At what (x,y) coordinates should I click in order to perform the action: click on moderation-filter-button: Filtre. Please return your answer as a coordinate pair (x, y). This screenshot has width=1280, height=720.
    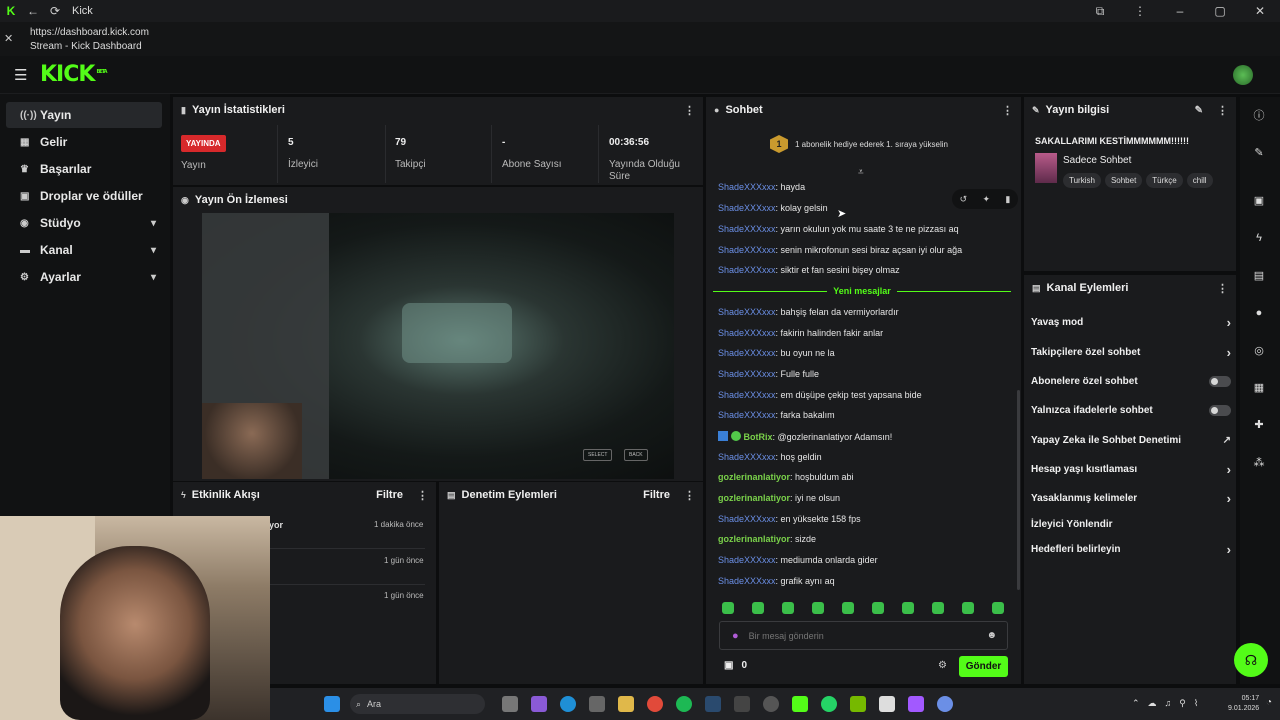
    Looking at the image, I should click on (656, 495).